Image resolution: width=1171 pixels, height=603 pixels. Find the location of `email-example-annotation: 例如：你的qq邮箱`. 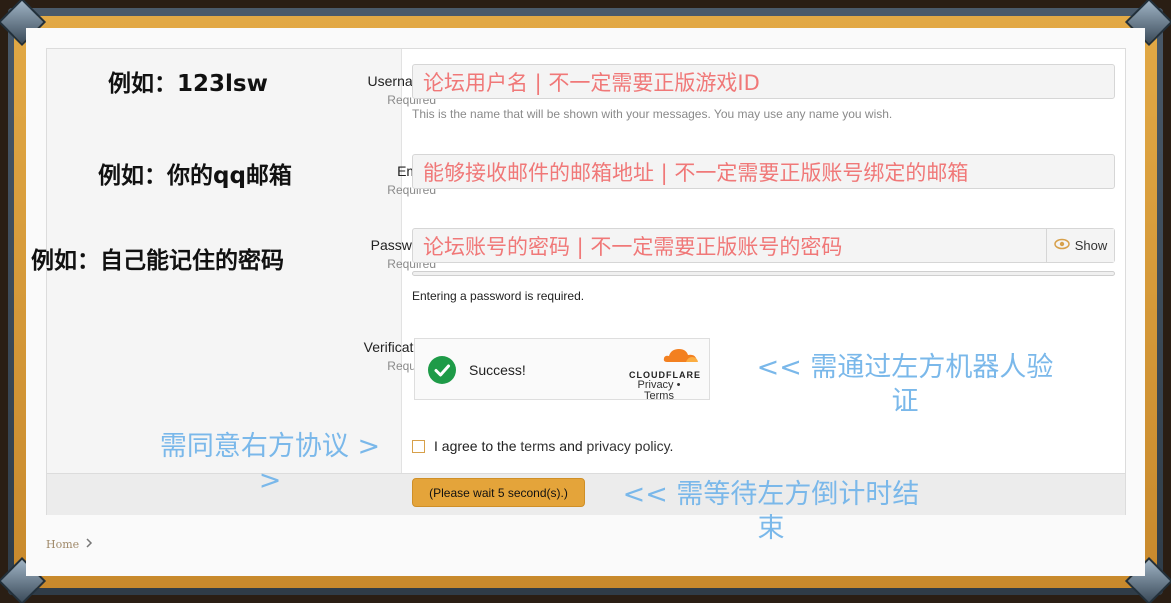

email-example-annotation: 例如：你的qq邮箱 is located at coordinates (195, 176).